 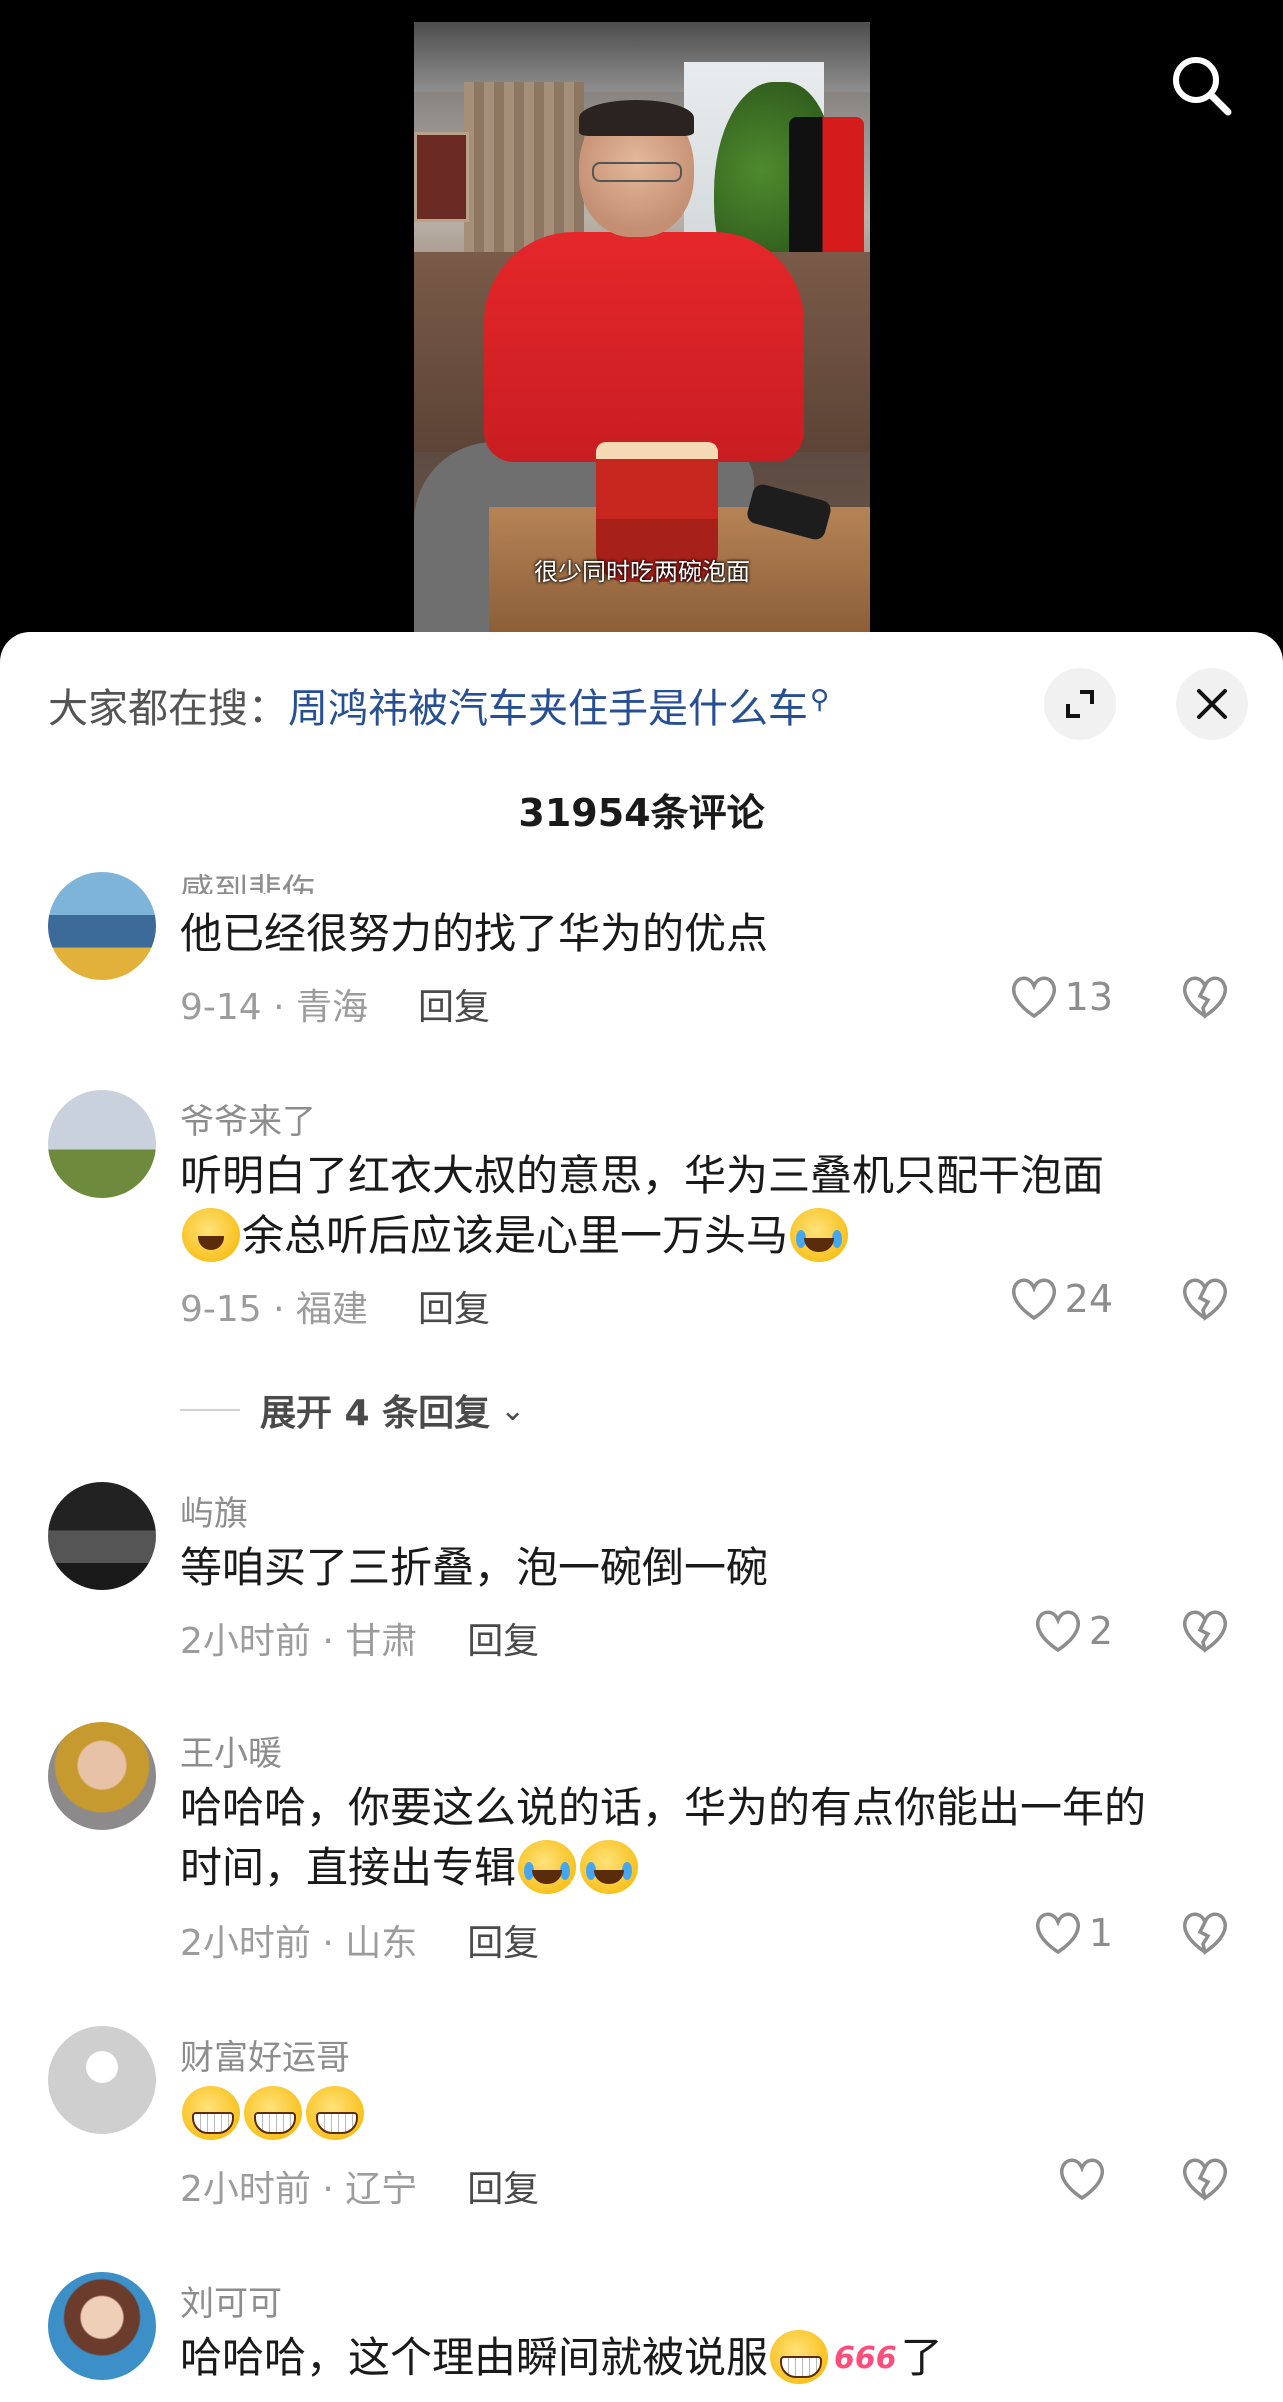 I want to click on comment-text: 哈哈哈，这个理由瞬间就被说服 666了, so click(x=710, y=2358).